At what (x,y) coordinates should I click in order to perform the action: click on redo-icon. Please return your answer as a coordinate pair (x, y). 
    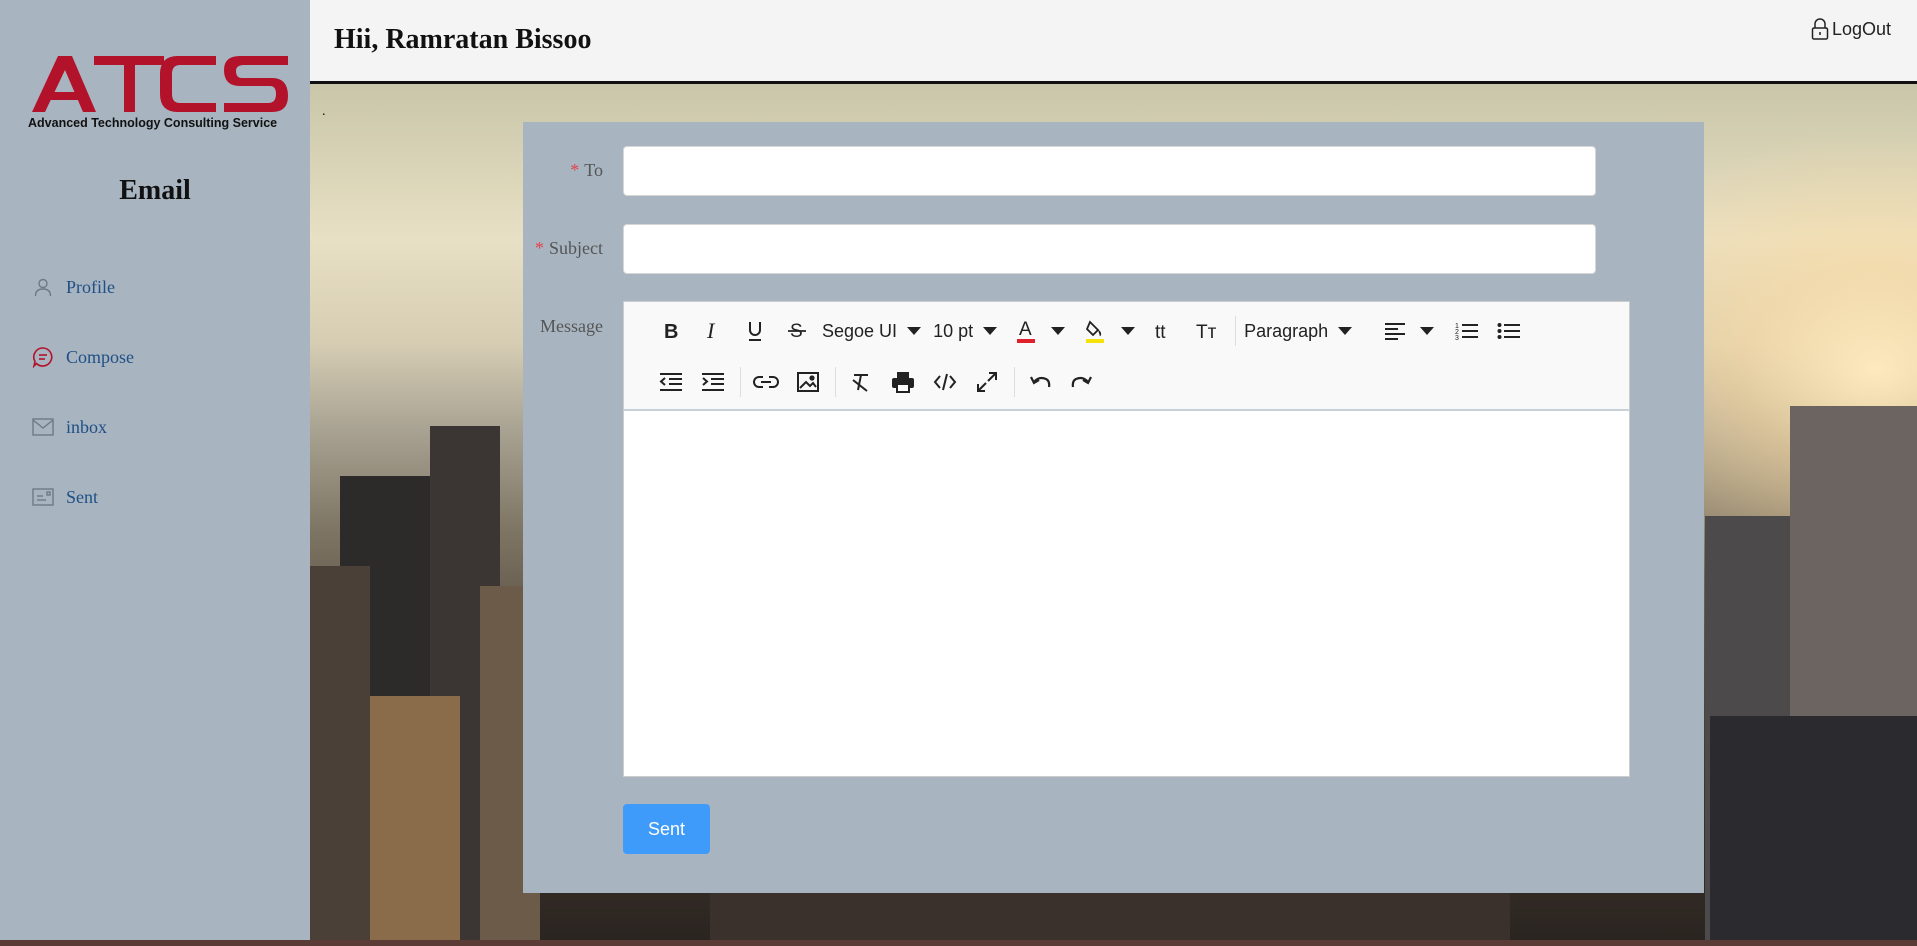
    Looking at the image, I should click on (1082, 382).